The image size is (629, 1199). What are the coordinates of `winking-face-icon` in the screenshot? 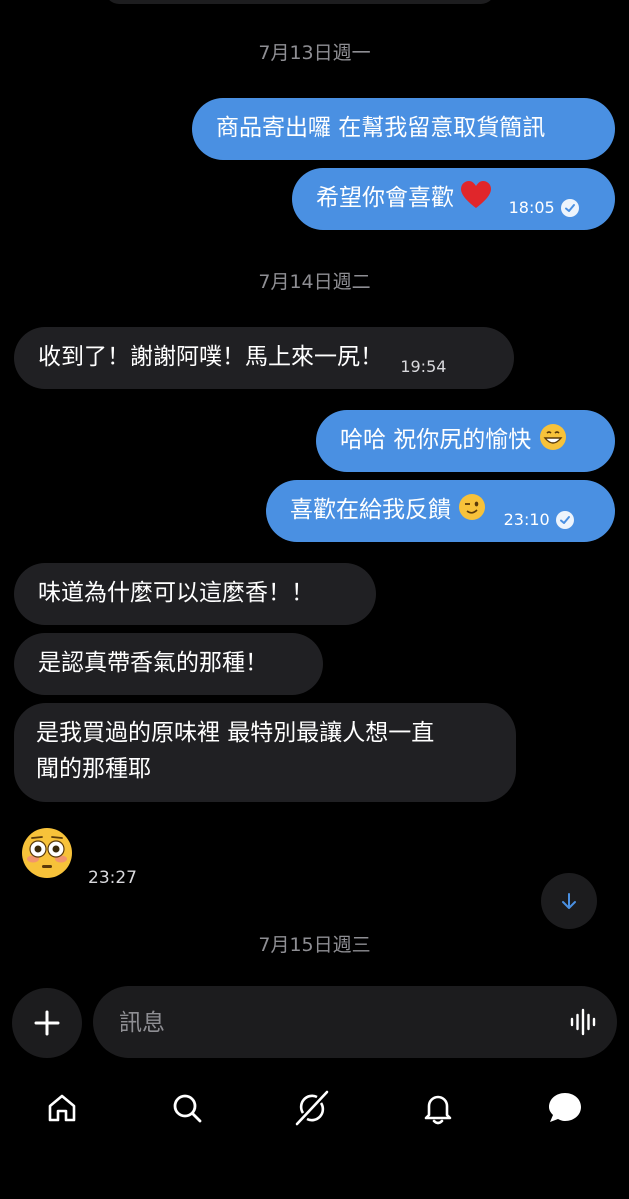 It's located at (472, 512).